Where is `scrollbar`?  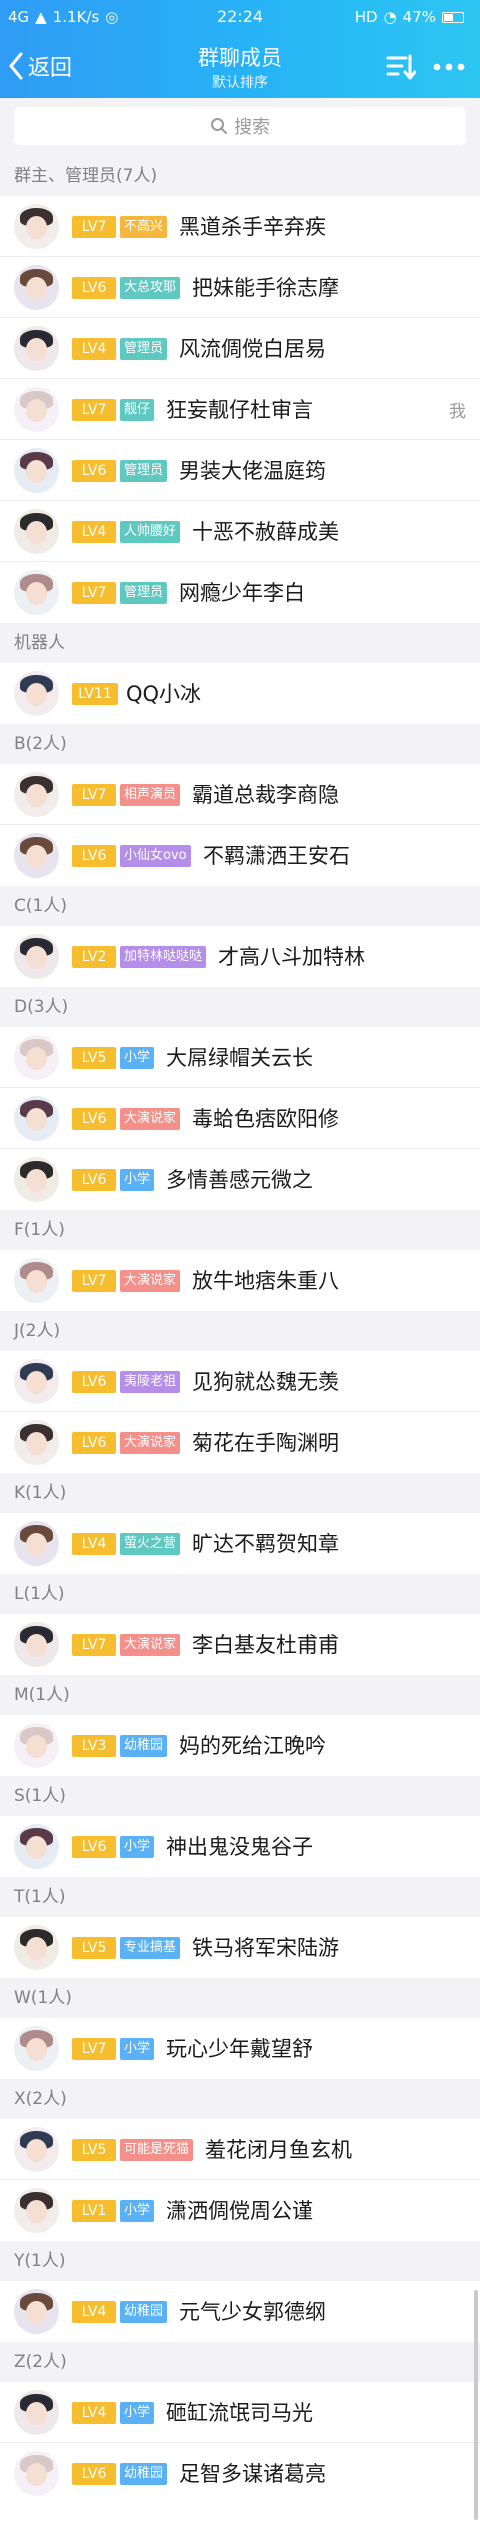
scrollbar is located at coordinates (476, 2405).